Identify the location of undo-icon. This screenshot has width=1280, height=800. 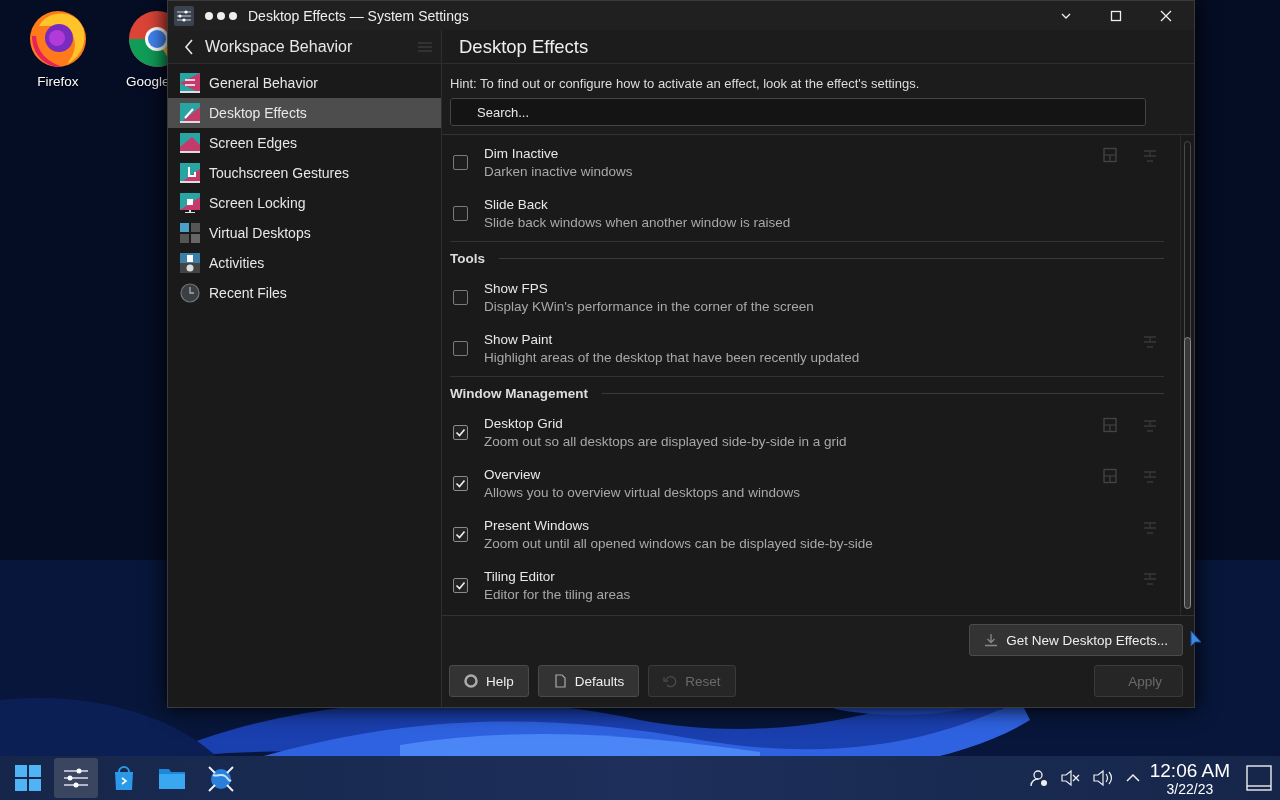
(670, 681).